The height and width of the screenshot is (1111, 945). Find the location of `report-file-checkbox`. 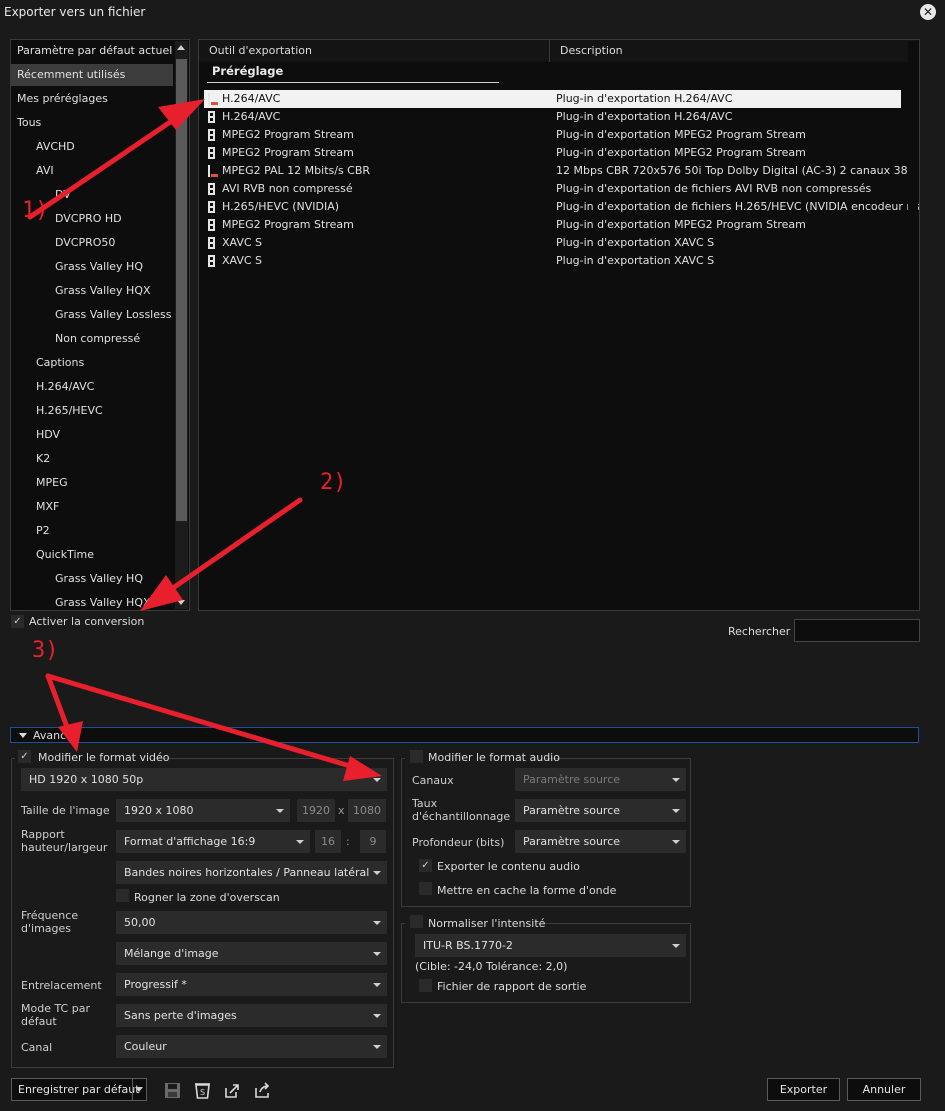

report-file-checkbox is located at coordinates (425, 985).